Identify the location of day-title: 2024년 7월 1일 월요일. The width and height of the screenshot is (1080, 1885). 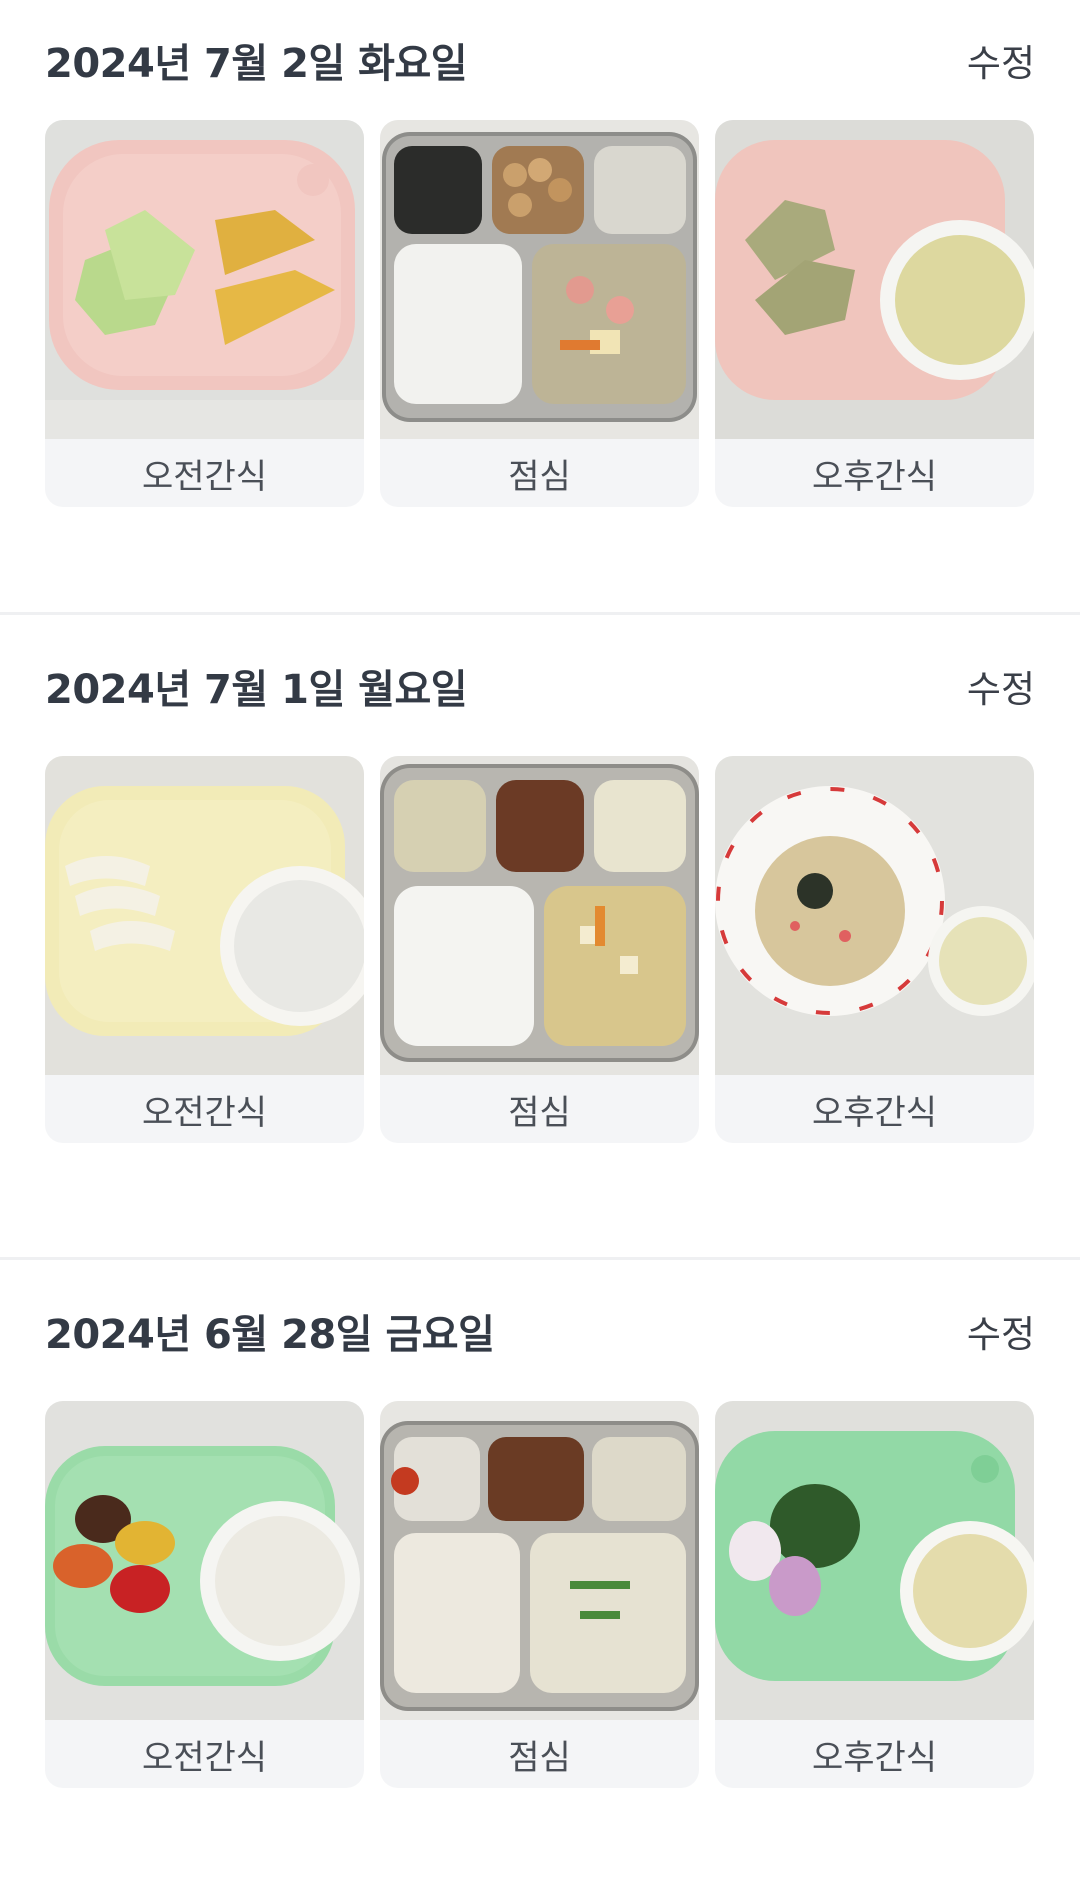
(256, 690).